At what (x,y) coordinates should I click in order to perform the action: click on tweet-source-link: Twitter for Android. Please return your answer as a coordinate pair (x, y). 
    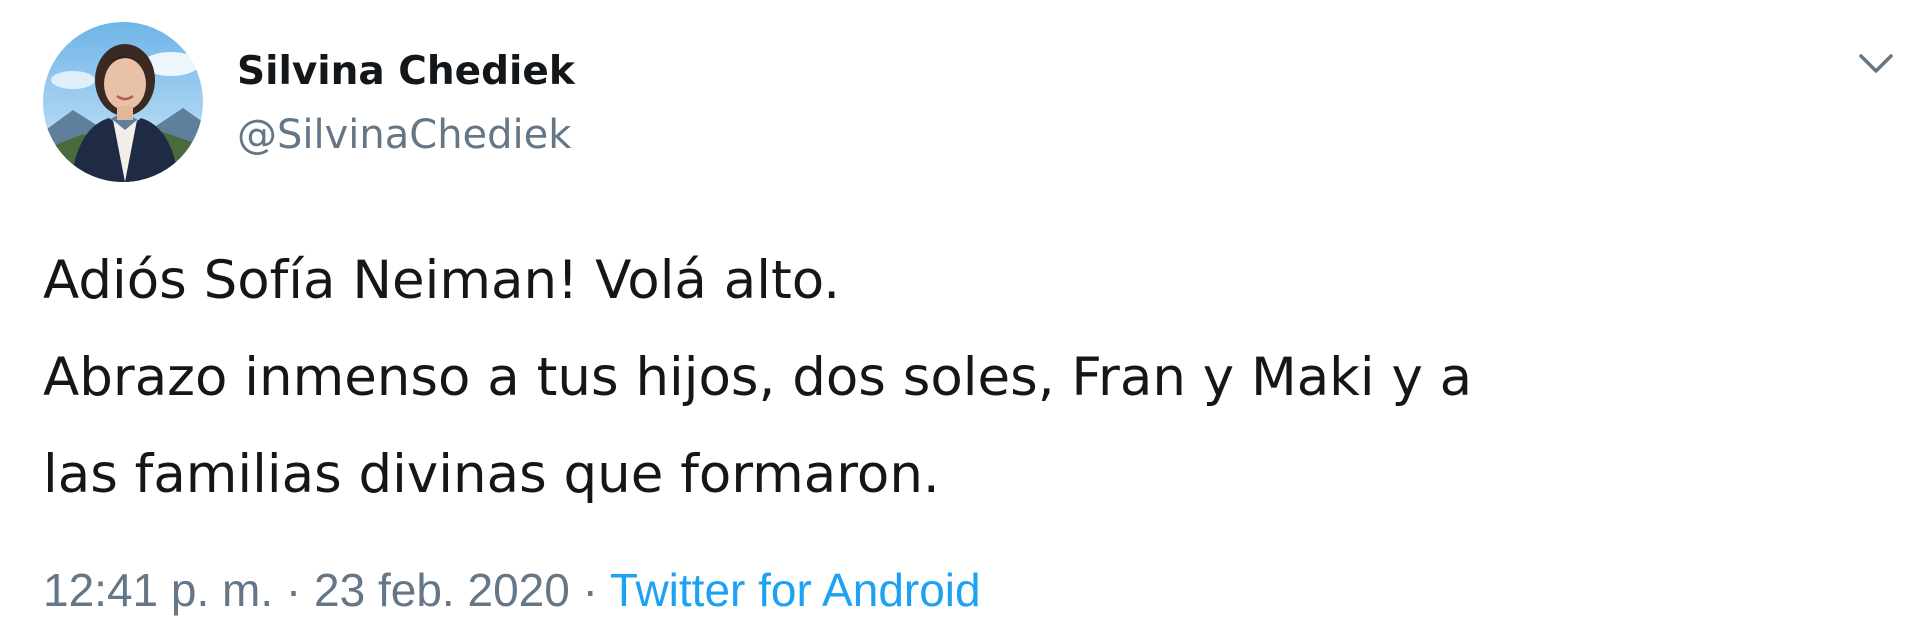
    Looking at the image, I should click on (795, 590).